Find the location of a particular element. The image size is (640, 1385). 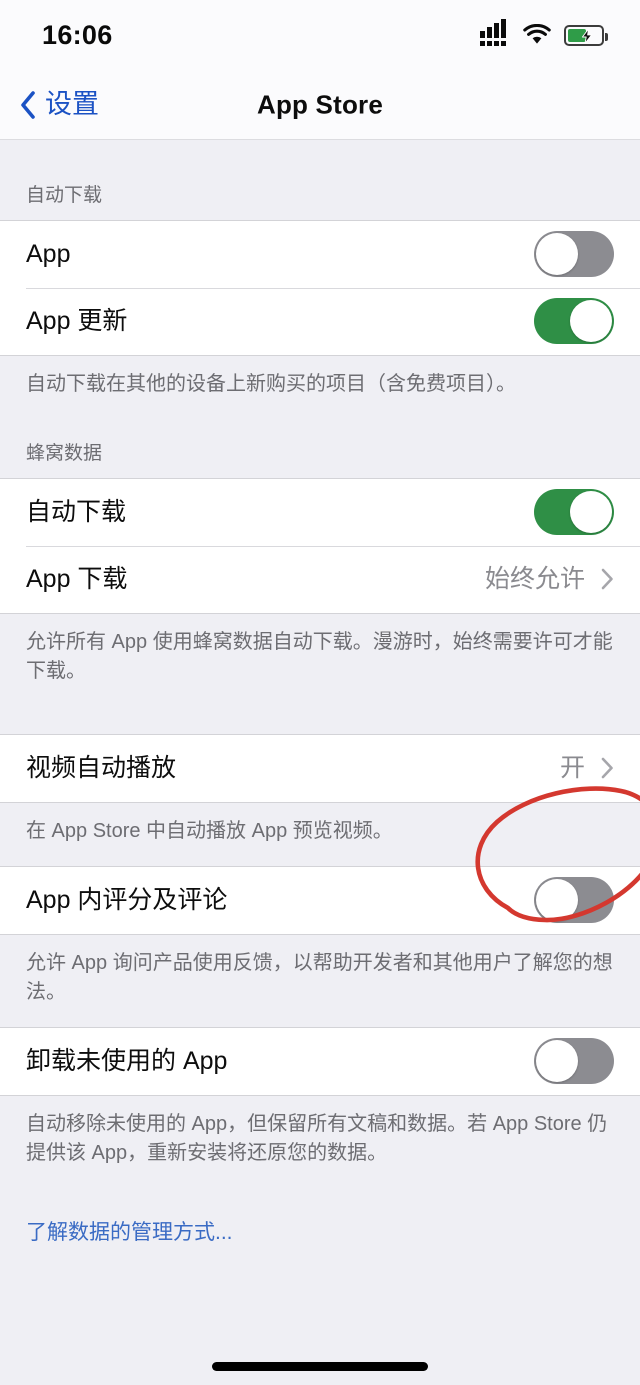

section-auto-download: App App 更新 is located at coordinates (320, 287).